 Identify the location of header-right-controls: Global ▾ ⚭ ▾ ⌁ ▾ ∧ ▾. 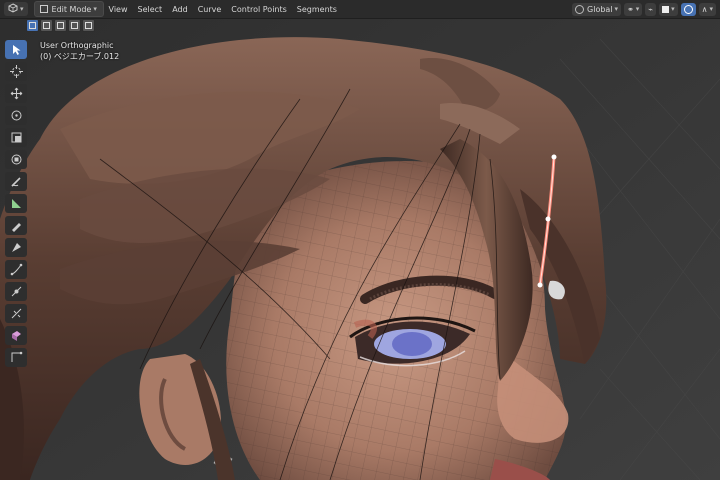
(646, 9).